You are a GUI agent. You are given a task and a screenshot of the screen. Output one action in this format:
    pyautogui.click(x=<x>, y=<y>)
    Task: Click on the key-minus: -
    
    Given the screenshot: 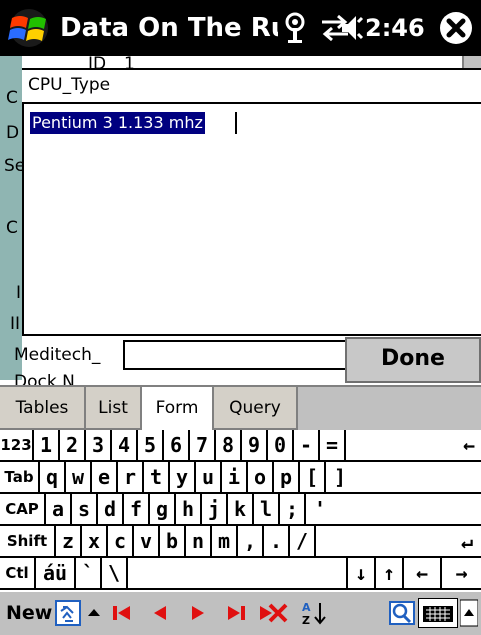 What is the action you would take?
    pyautogui.click(x=307, y=445)
    